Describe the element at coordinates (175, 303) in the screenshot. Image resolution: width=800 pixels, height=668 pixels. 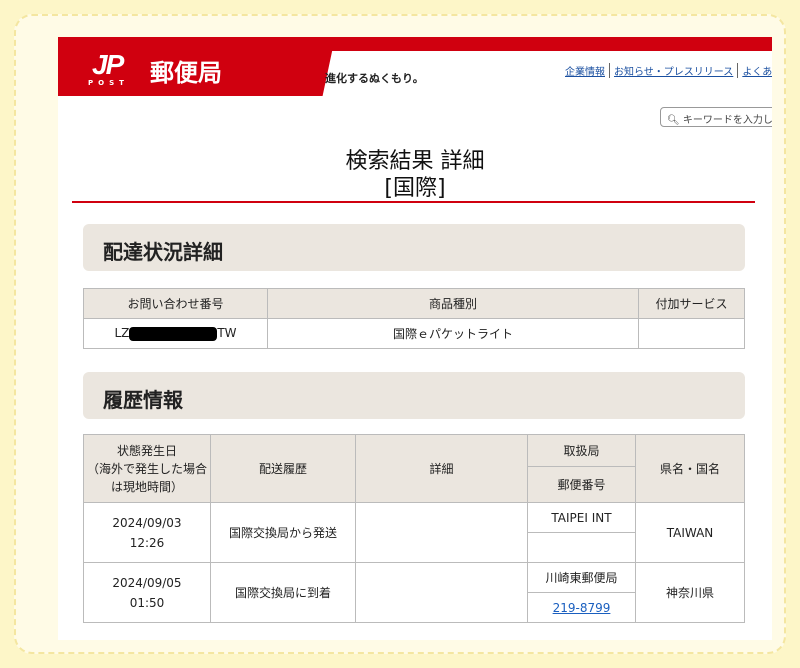
I see `col-tracking: お問い合わせ番号` at that location.